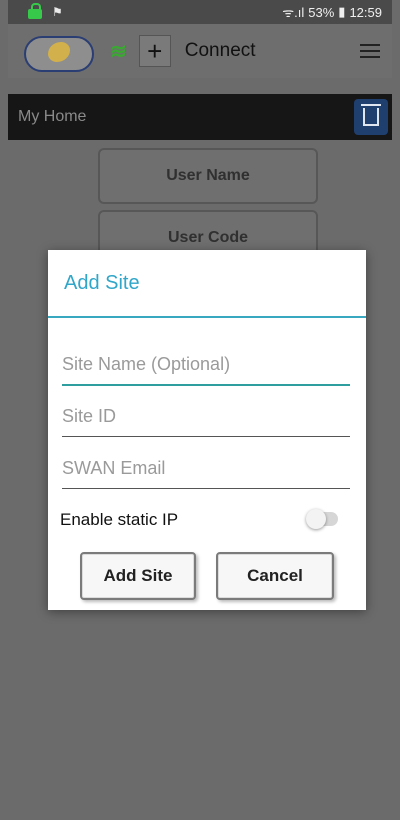 The image size is (400, 820). Describe the element at coordinates (365, 12) in the screenshot. I see `clock: 12:59` at that location.